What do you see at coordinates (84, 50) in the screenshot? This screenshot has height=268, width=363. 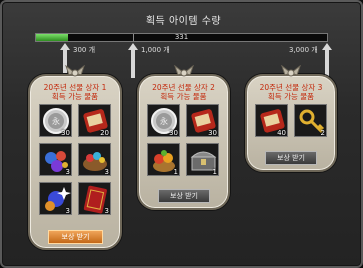 I see `milestone-label-300: 300 개` at bounding box center [84, 50].